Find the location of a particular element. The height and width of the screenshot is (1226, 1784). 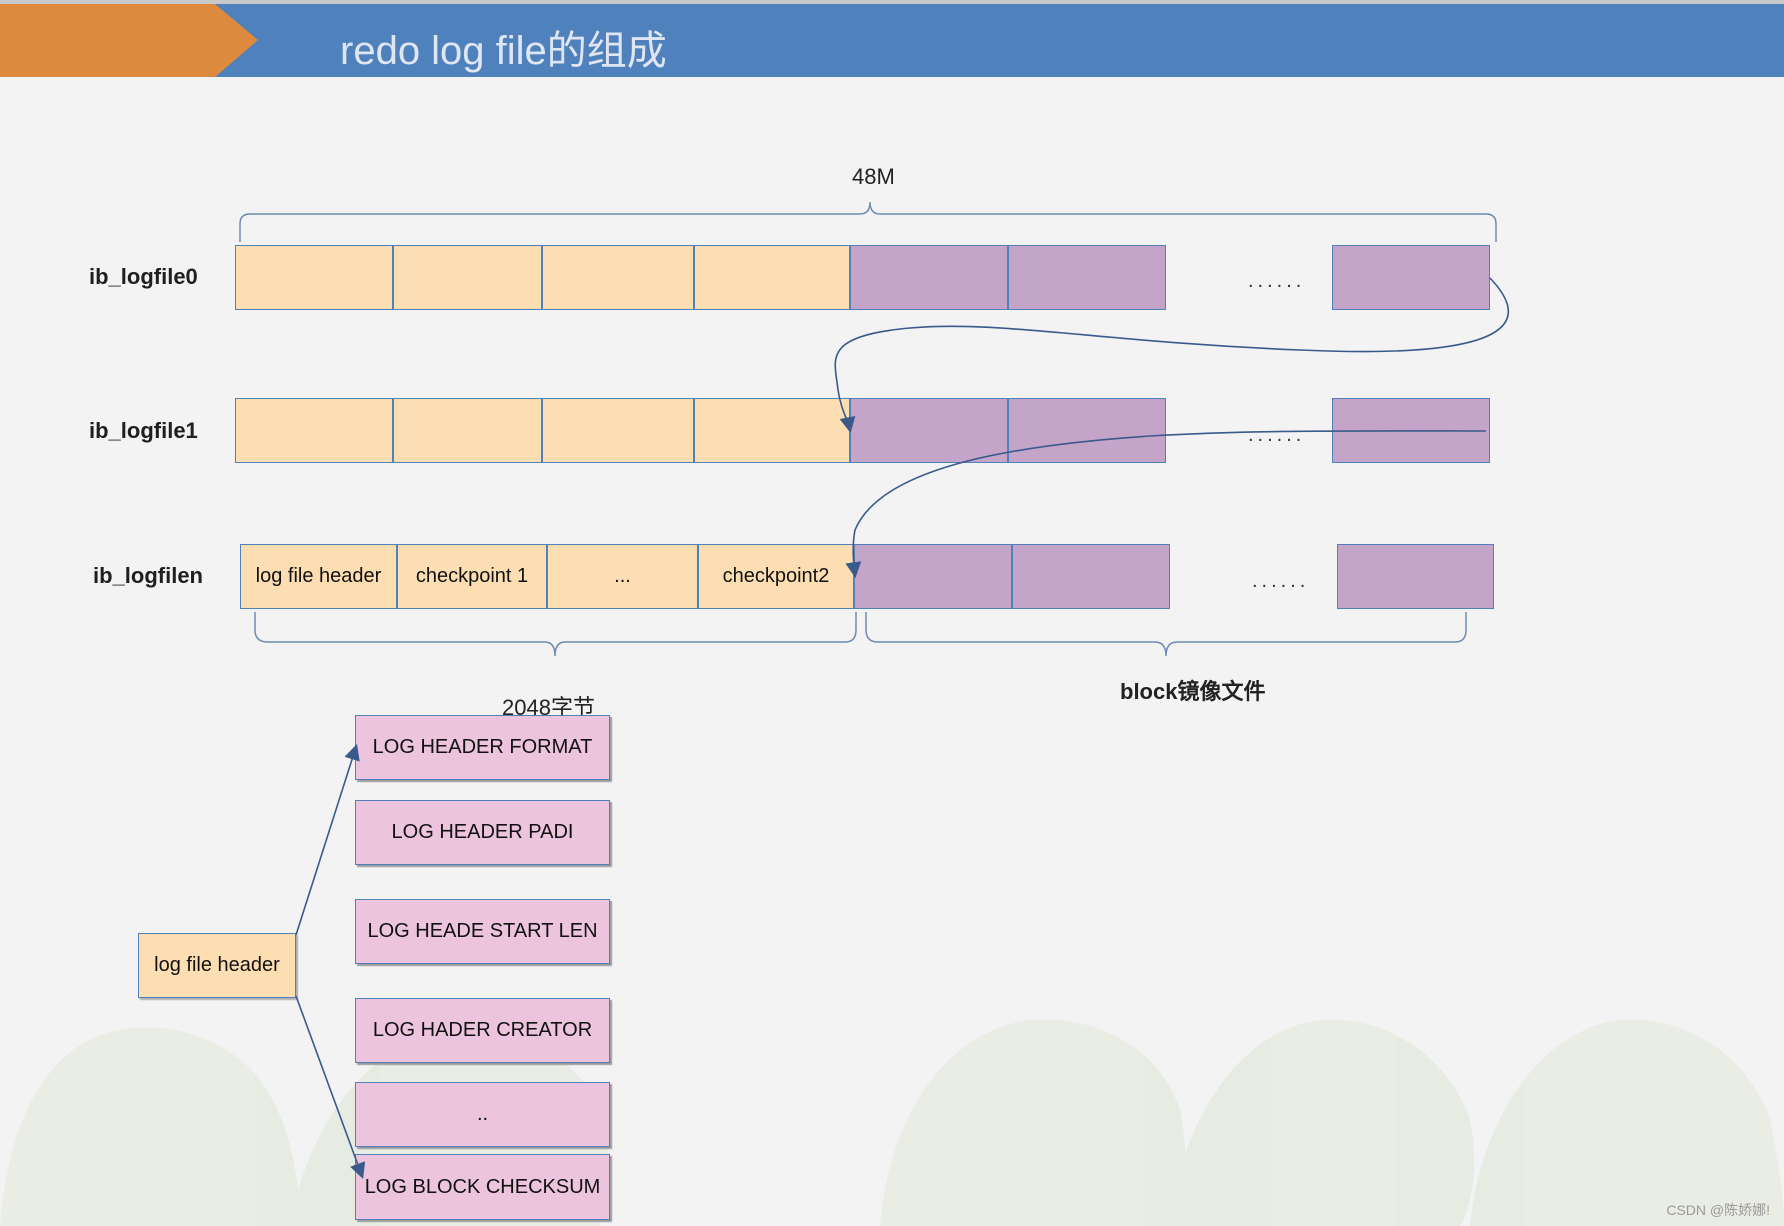

brace-2048 is located at coordinates (555, 634).